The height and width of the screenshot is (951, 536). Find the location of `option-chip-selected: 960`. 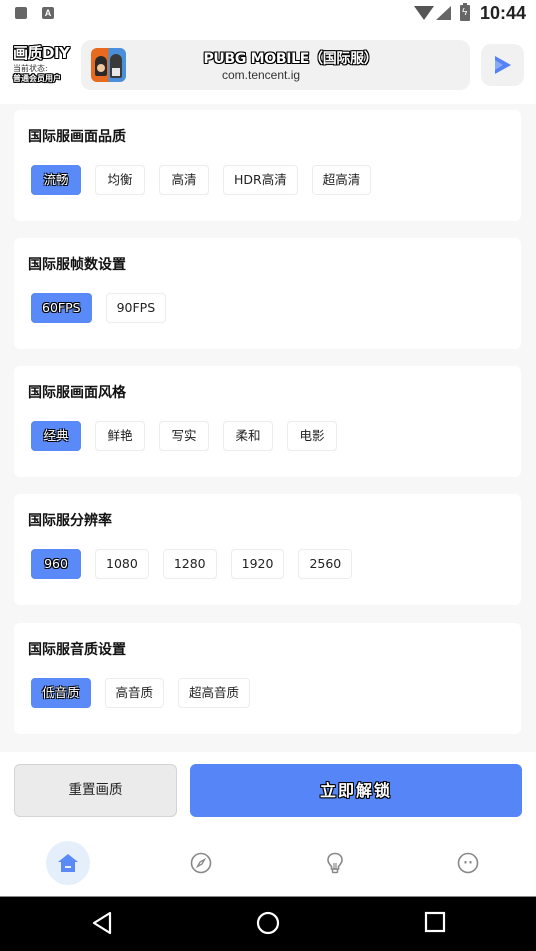

option-chip-selected: 960 is located at coordinates (56, 564).